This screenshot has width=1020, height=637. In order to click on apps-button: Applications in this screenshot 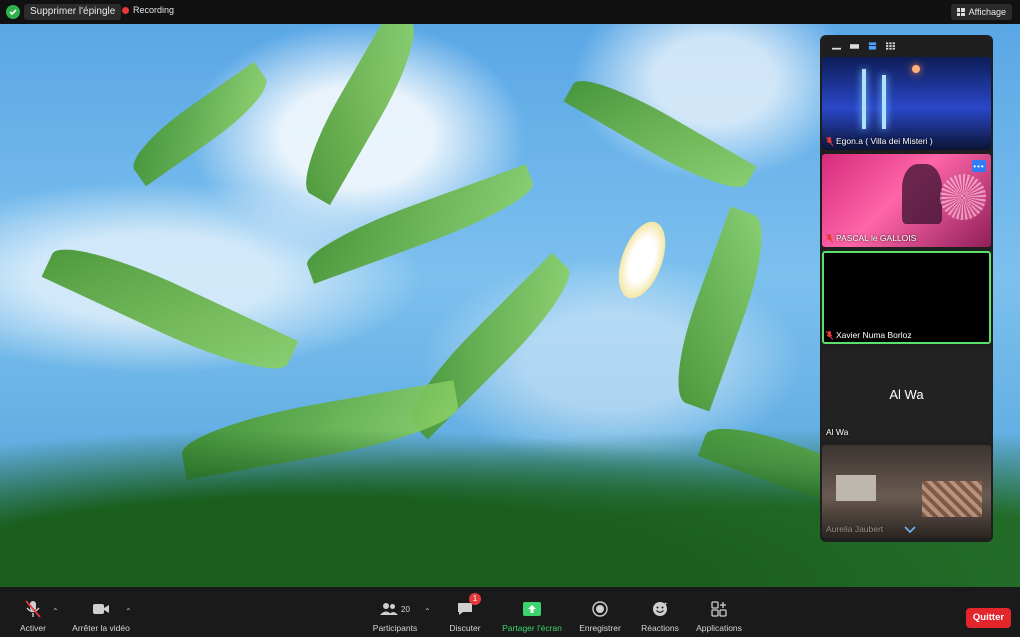, I will do `click(719, 612)`.